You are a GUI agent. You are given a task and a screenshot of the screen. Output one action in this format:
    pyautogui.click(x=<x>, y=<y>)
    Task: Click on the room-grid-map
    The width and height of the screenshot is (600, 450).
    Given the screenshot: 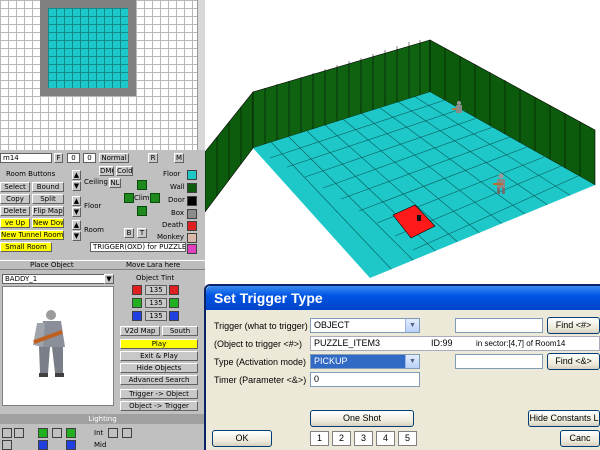 What is the action you would take?
    pyautogui.click(x=98, y=75)
    